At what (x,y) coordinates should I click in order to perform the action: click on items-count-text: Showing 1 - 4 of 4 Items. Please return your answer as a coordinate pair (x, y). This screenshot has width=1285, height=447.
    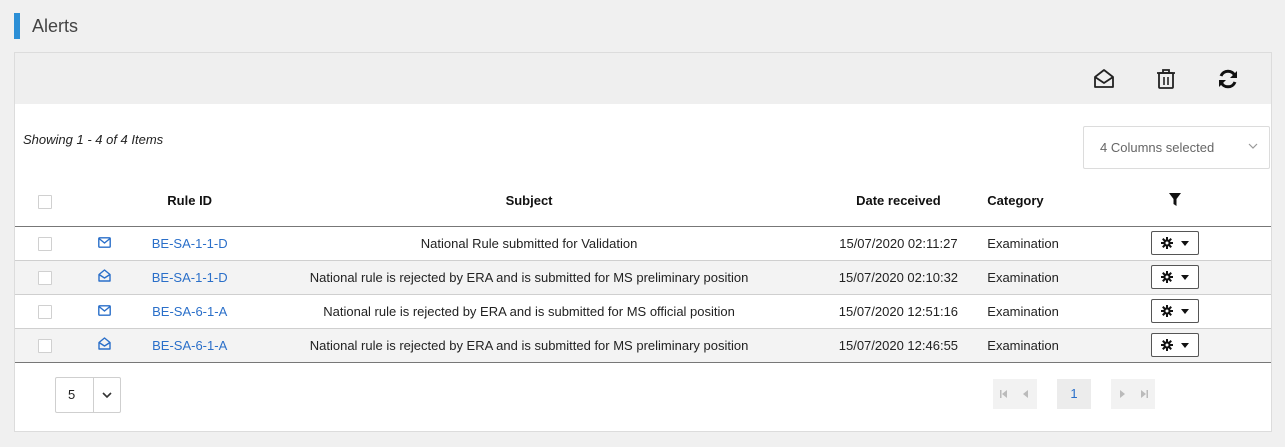
    Looking at the image, I should click on (93, 139).